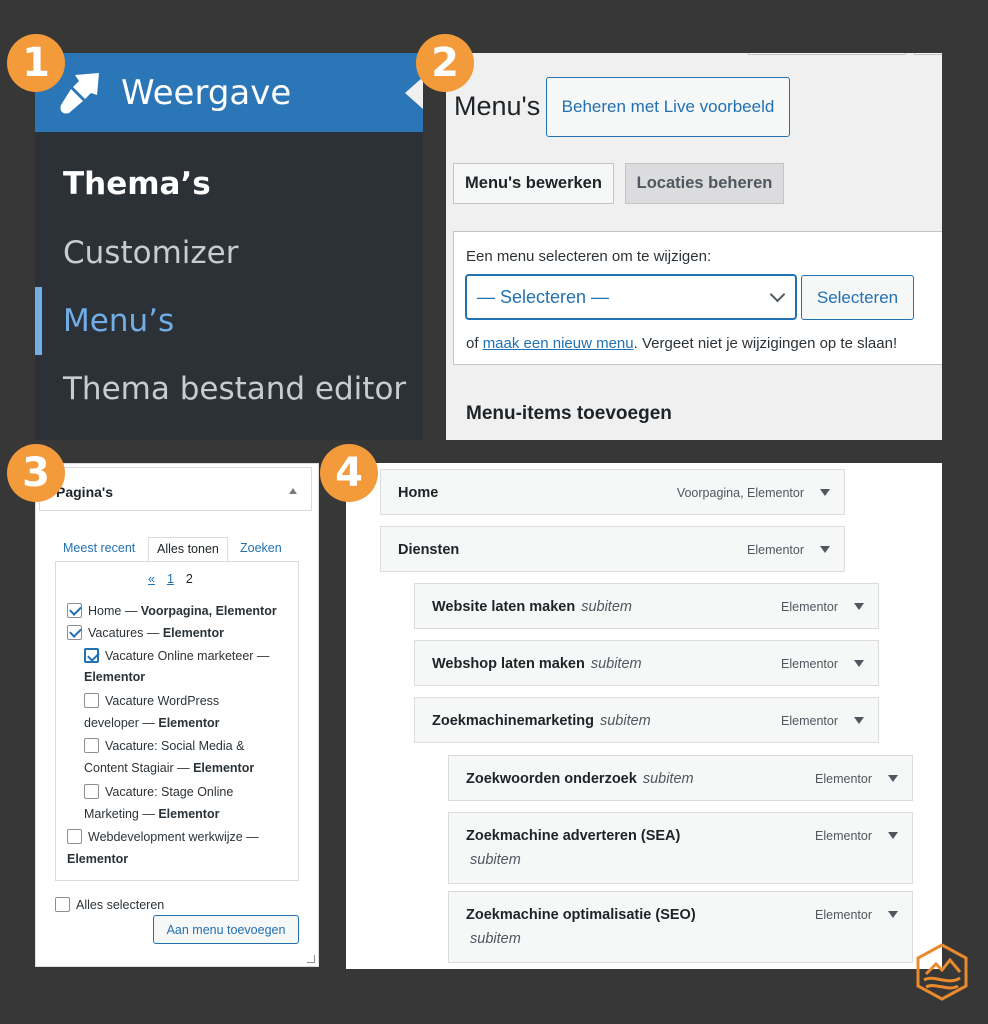 The image size is (988, 1024). What do you see at coordinates (445, 63) in the screenshot?
I see `step-badge-2: 2` at bounding box center [445, 63].